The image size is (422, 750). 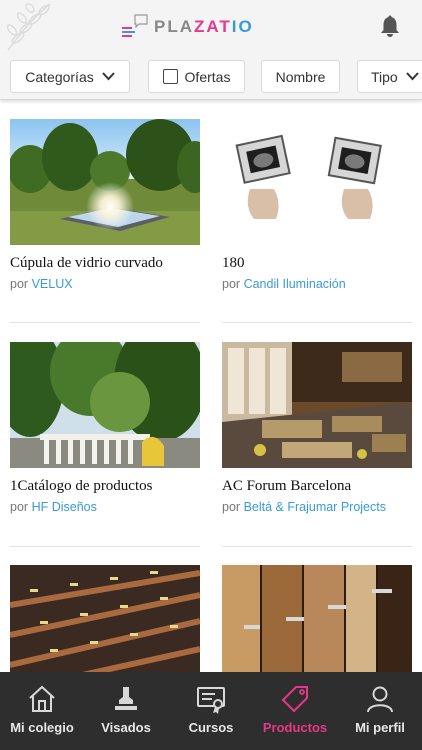 I want to click on product-card: 1Catálogo de productos por HF Diseños, so click(x=105, y=428).